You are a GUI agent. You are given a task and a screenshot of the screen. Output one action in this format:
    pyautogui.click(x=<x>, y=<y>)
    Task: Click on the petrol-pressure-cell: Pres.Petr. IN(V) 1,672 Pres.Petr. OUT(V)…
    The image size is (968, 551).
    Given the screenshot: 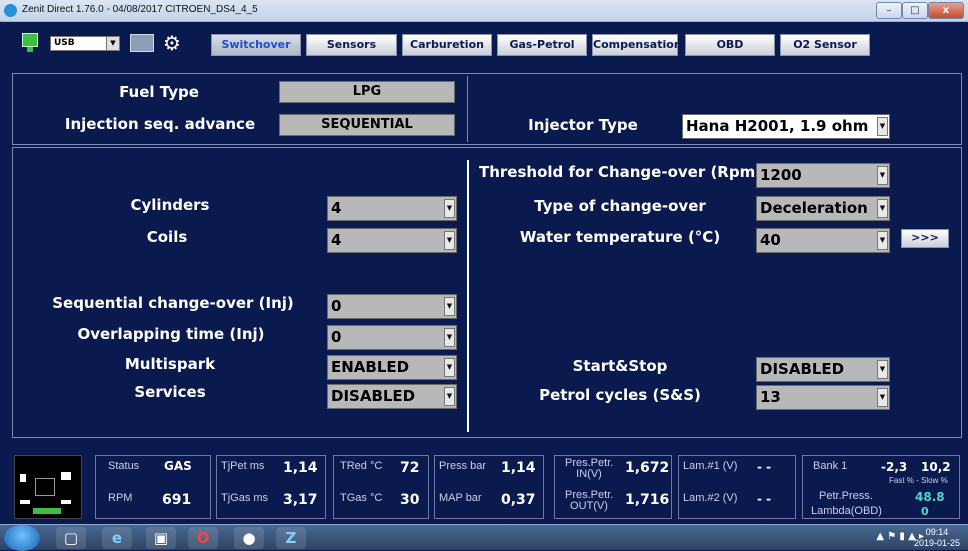 What is the action you would take?
    pyautogui.click(x=613, y=487)
    